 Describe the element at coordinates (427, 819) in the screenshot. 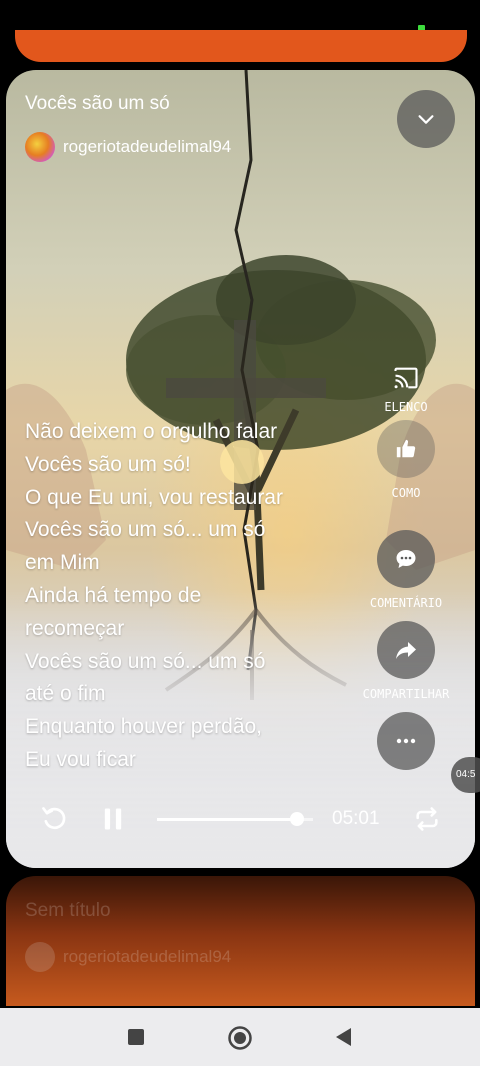

I see `repeat-icon` at that location.